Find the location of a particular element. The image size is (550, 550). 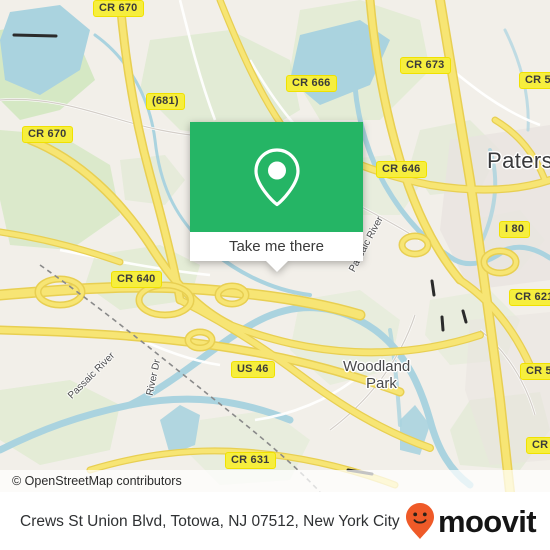

road-shield-cr621: CR 621 is located at coordinates (529, 297).